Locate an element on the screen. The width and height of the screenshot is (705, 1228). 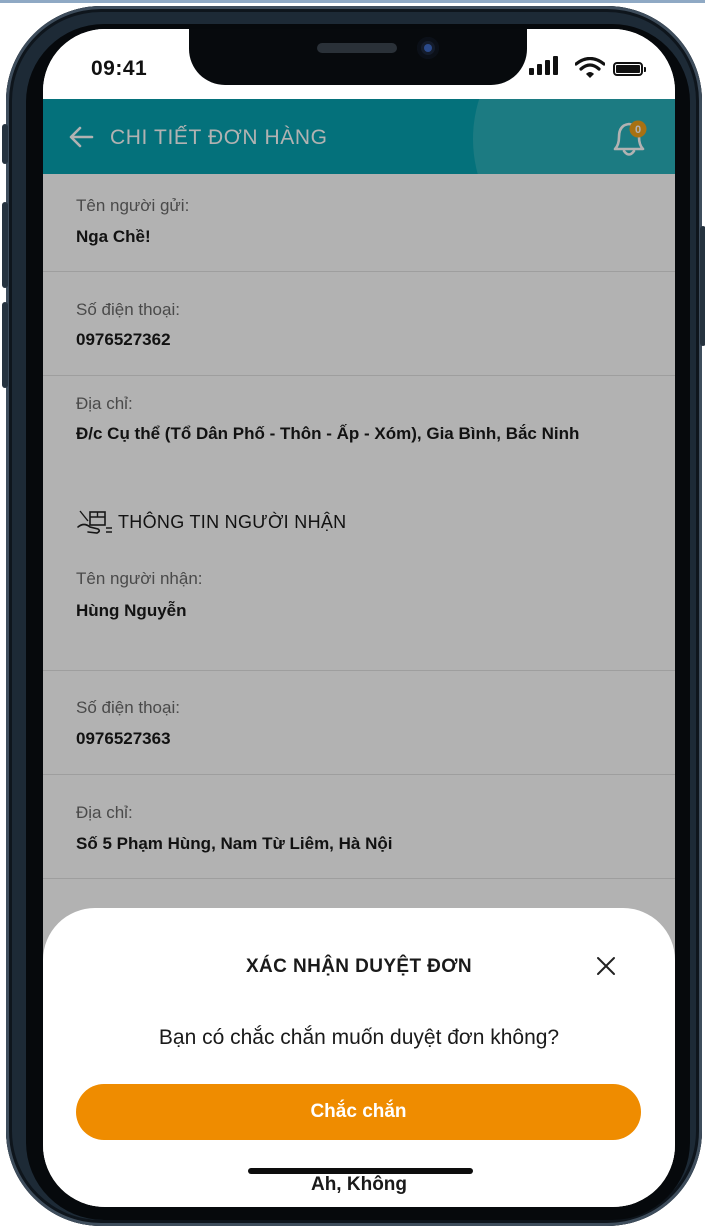
wifi-icon is located at coordinates (590, 67).